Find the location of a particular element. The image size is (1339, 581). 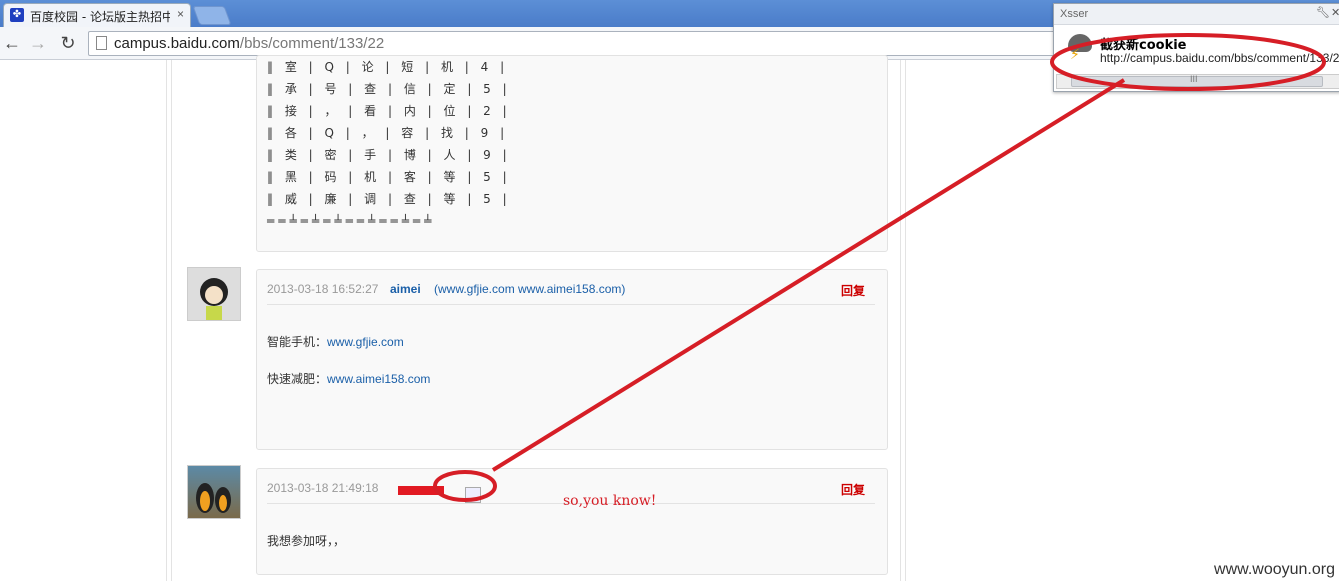

browser-tab: ✤ 百度校园 - 论坛版主热招中 × is located at coordinates (97, 15).